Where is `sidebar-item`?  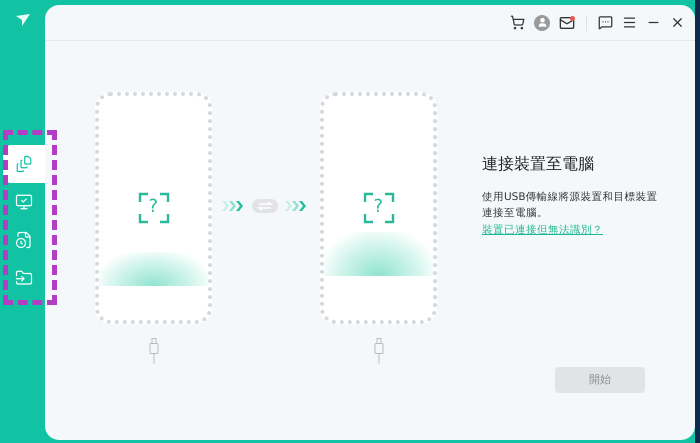 sidebar-item is located at coordinates (24, 164).